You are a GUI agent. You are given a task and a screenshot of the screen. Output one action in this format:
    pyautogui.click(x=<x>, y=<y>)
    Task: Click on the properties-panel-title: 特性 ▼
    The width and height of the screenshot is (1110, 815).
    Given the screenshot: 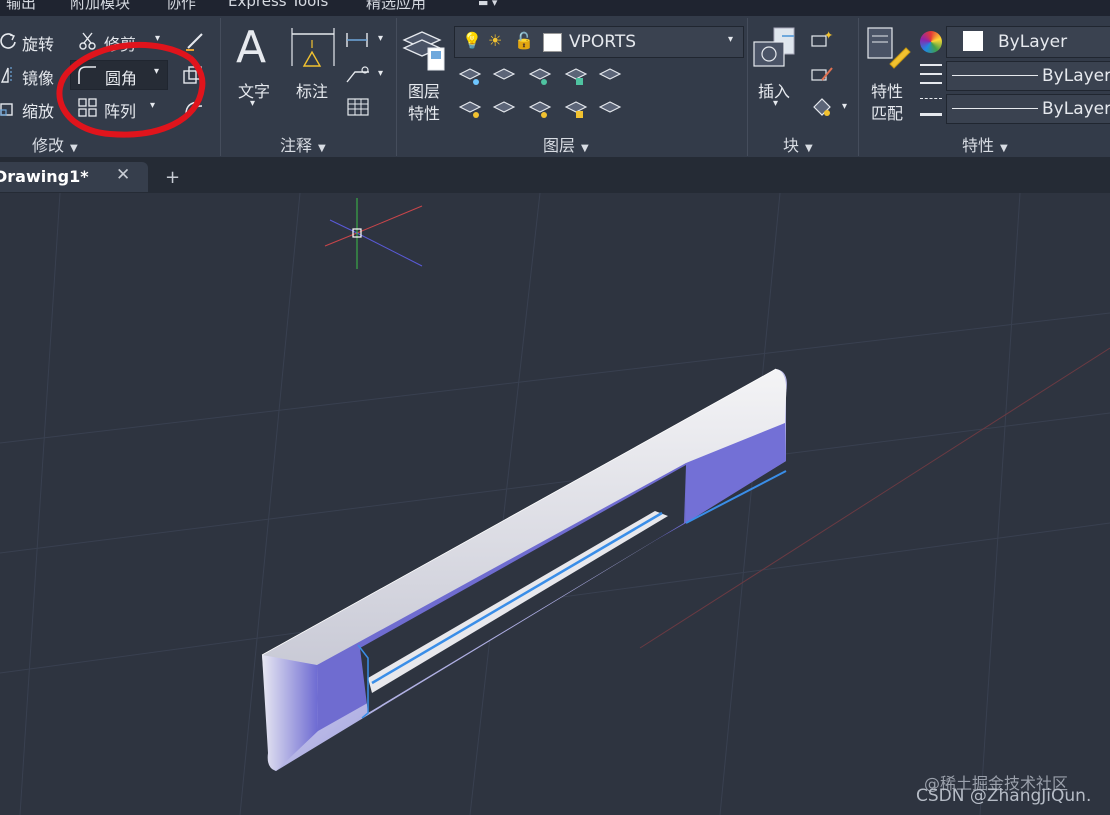 What is the action you would take?
    pyautogui.click(x=985, y=144)
    